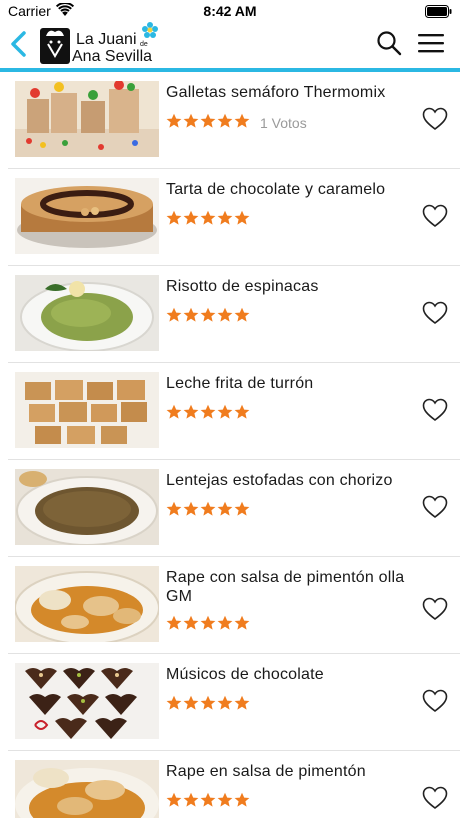 The height and width of the screenshot is (818, 460). I want to click on lentejas-photo-icon, so click(87, 507).